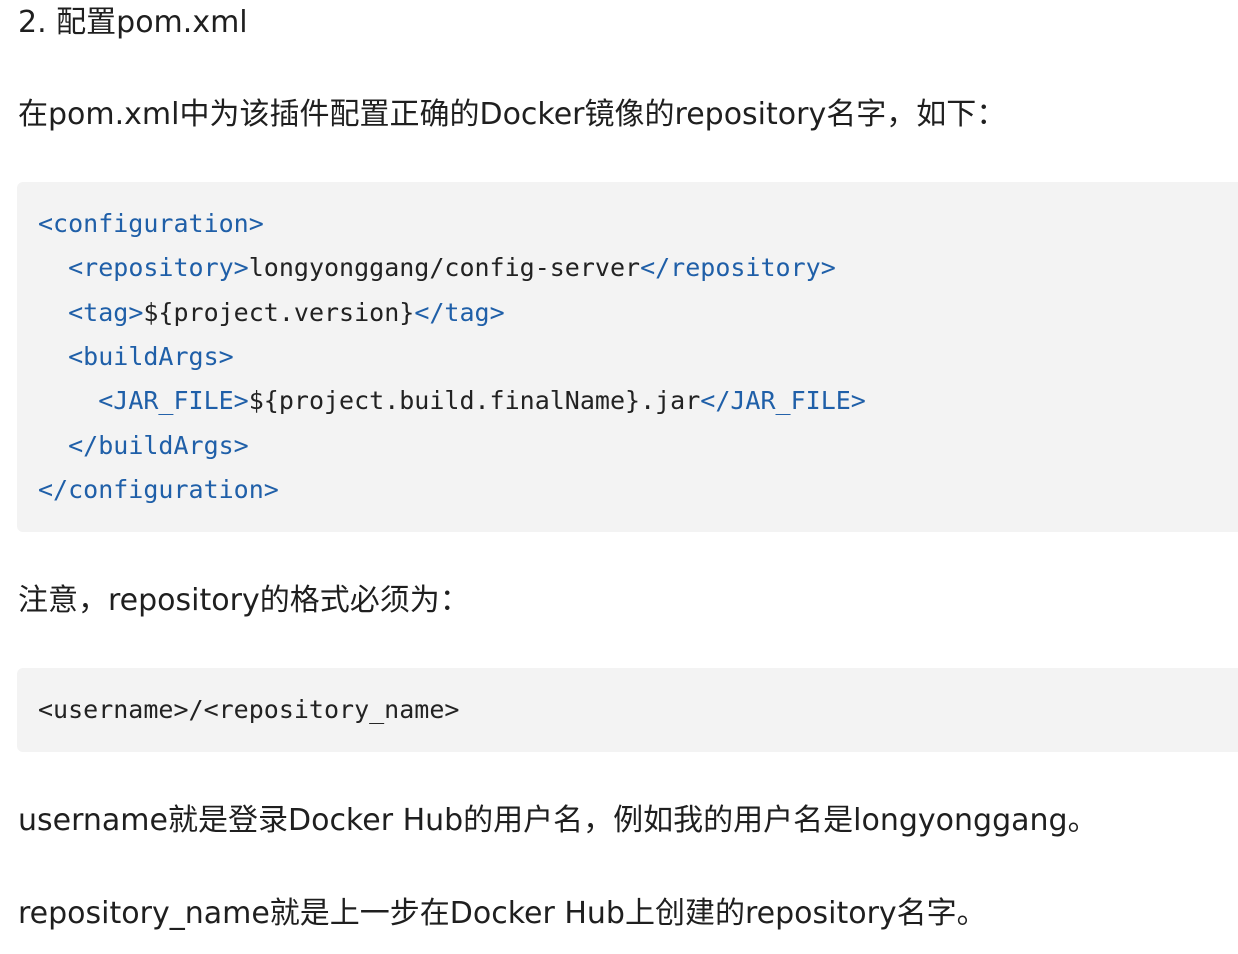 The width and height of the screenshot is (1238, 954). Describe the element at coordinates (738, 267) in the screenshot. I see `xml-close-tag: </repository>` at that location.